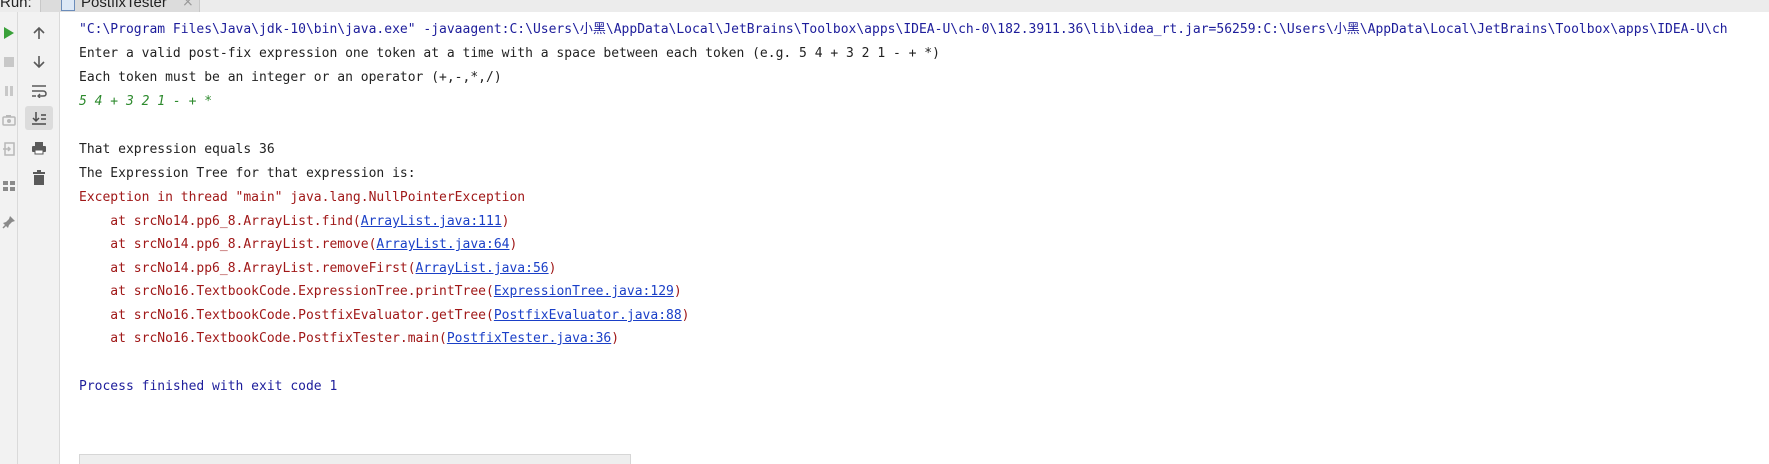 The image size is (1769, 464). Describe the element at coordinates (188, 5) in the screenshot. I see `close-icon: ×` at that location.